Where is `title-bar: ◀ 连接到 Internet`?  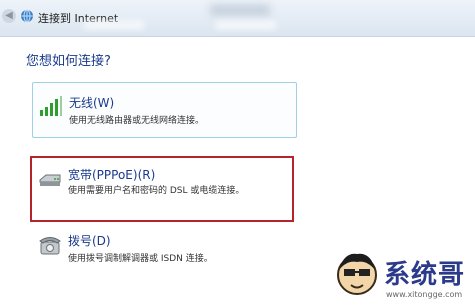
title-bar: ◀ 连接到 Internet is located at coordinates (237, 18).